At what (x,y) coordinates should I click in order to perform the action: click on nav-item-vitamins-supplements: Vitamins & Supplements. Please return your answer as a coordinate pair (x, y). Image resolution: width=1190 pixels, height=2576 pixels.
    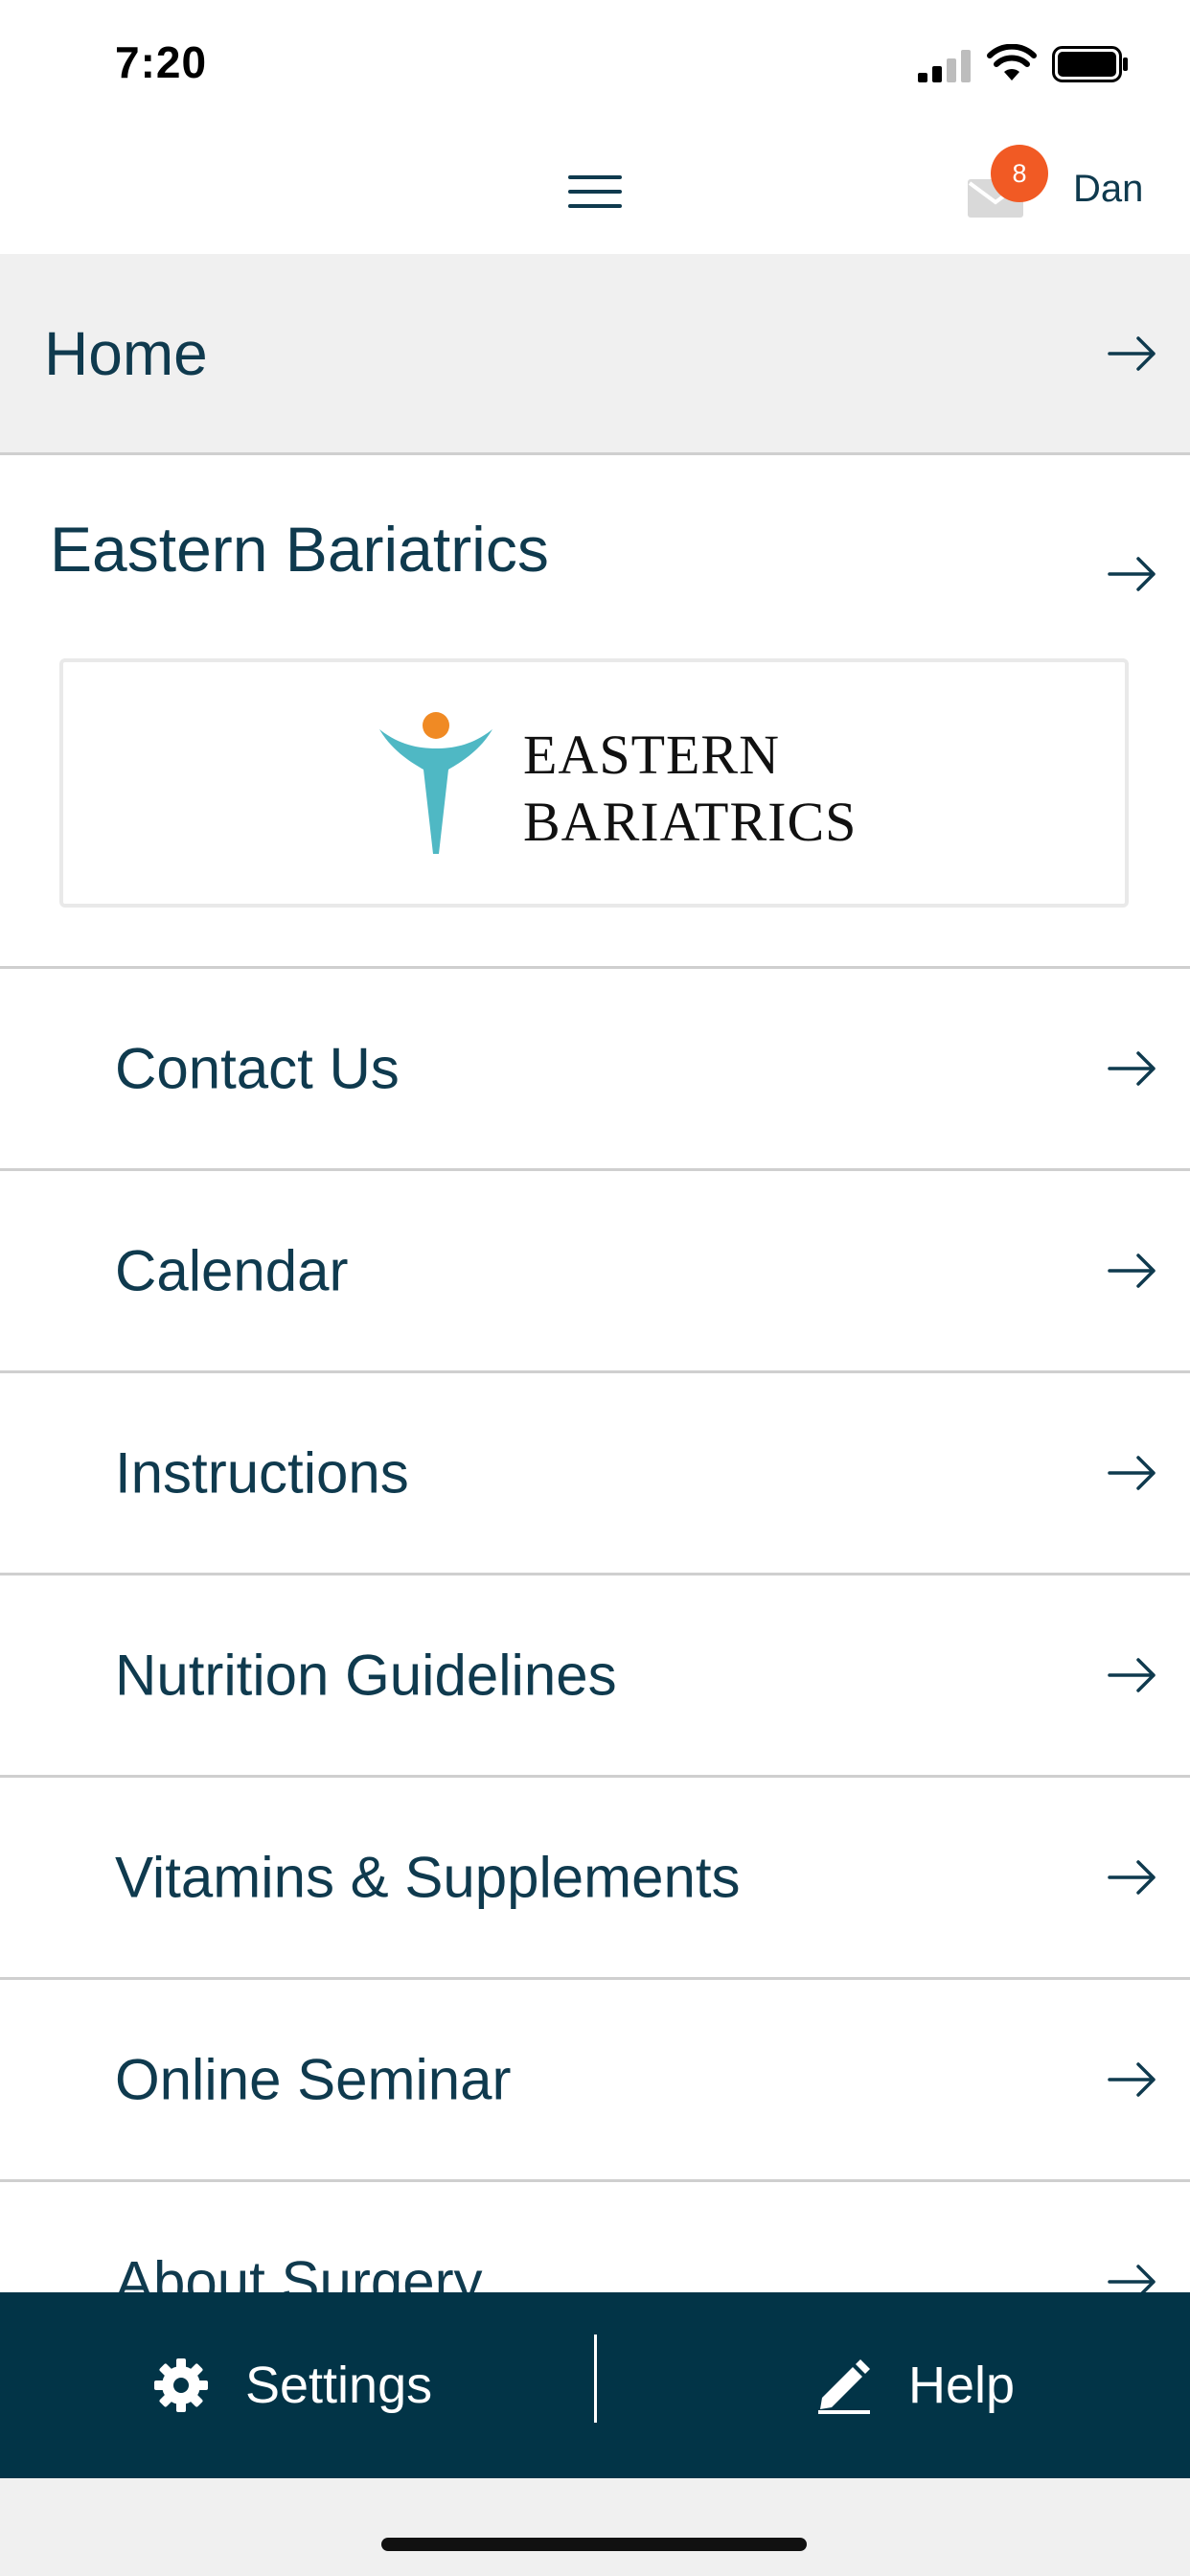
    Looking at the image, I should click on (595, 1879).